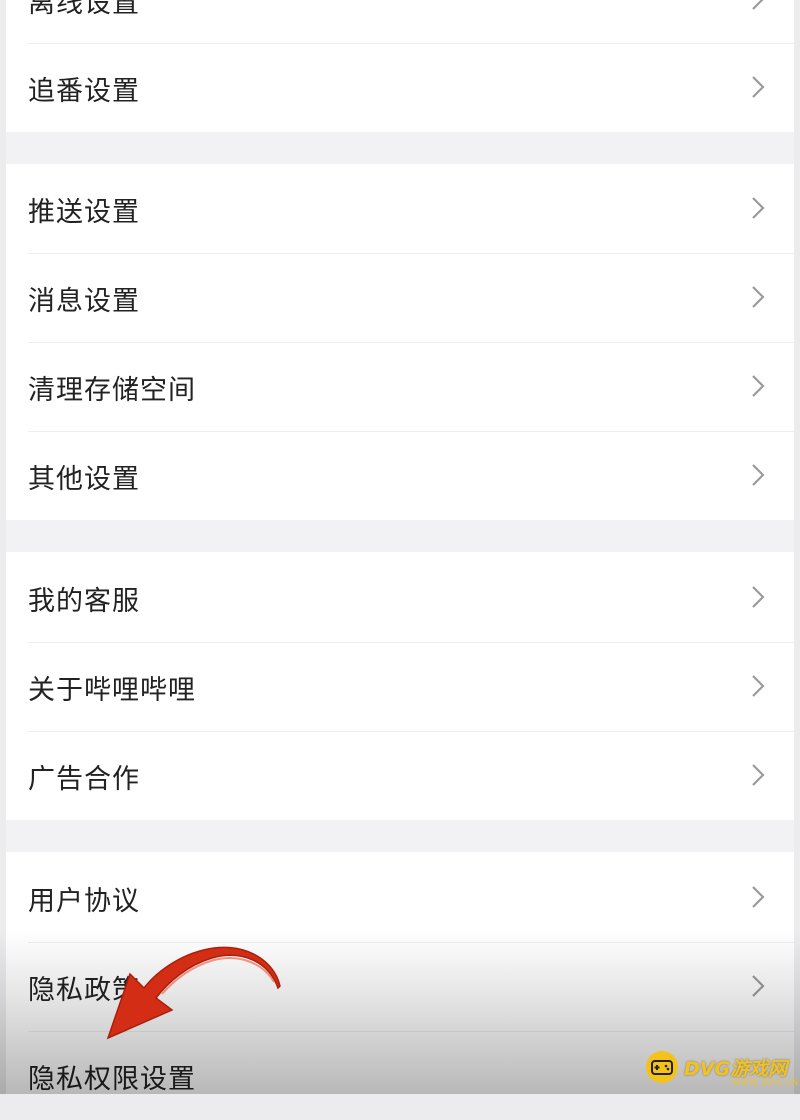  What do you see at coordinates (112, 1079) in the screenshot?
I see `settings-item-label: 隐私权限设置` at bounding box center [112, 1079].